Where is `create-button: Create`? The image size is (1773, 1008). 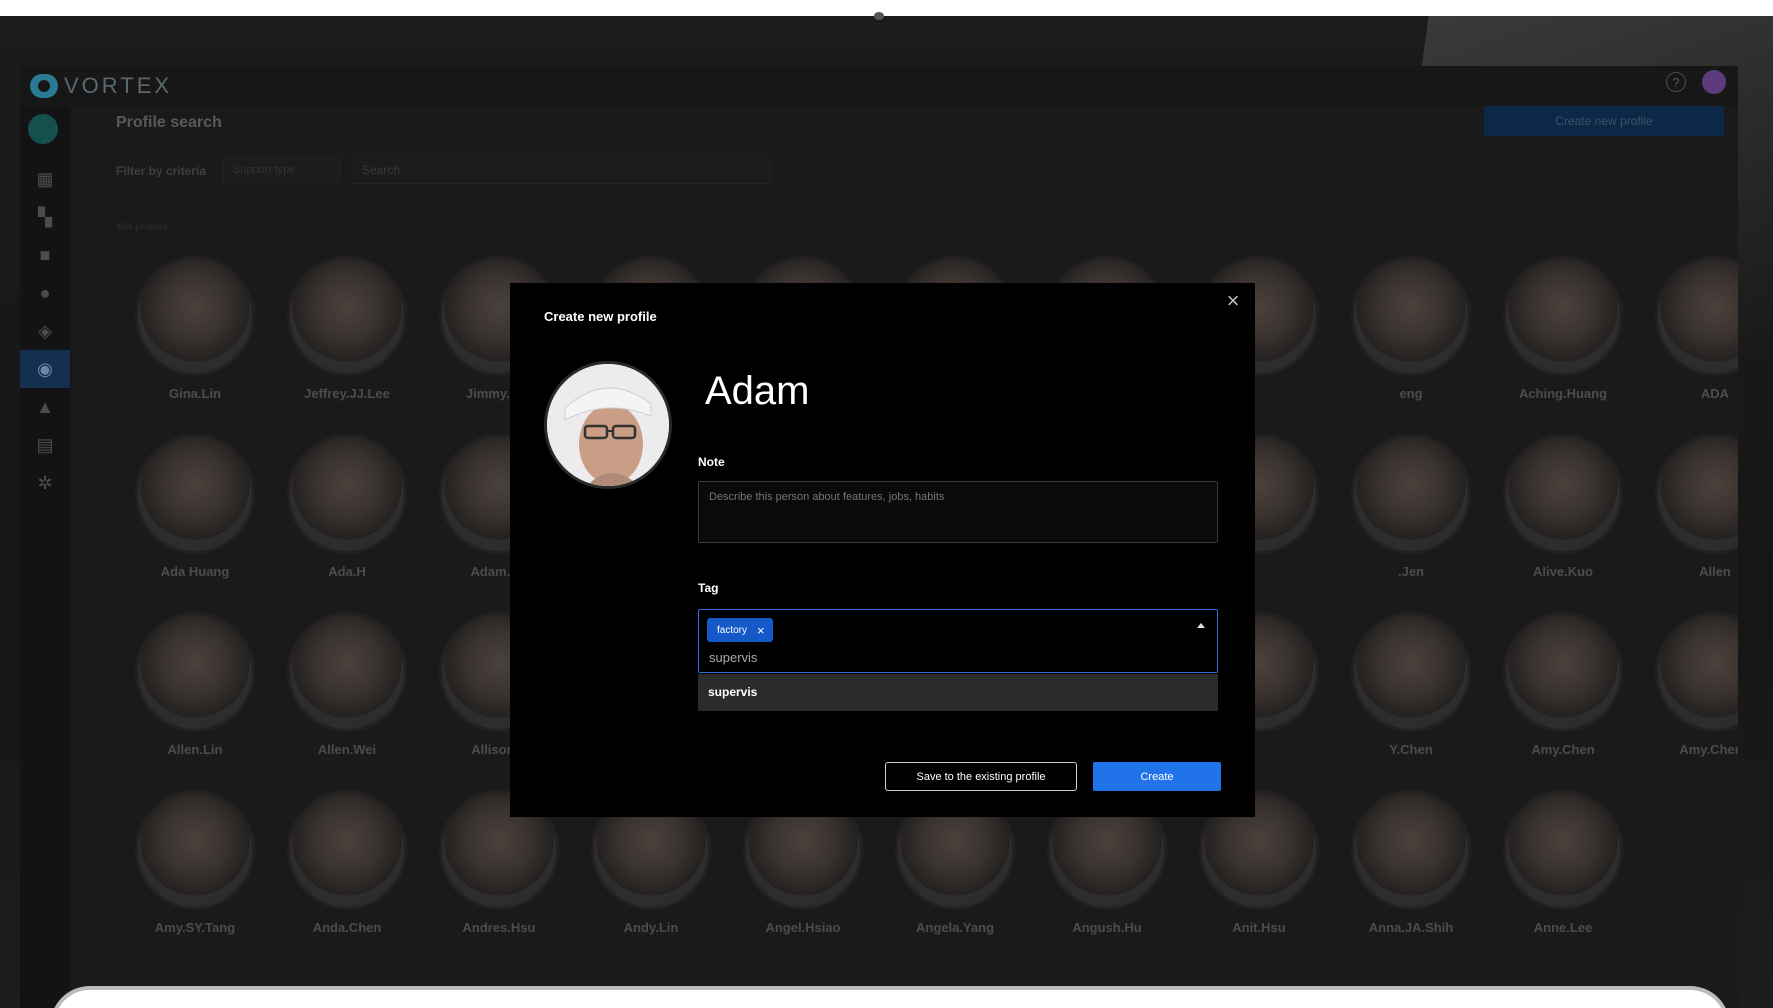 create-button: Create is located at coordinates (1157, 776).